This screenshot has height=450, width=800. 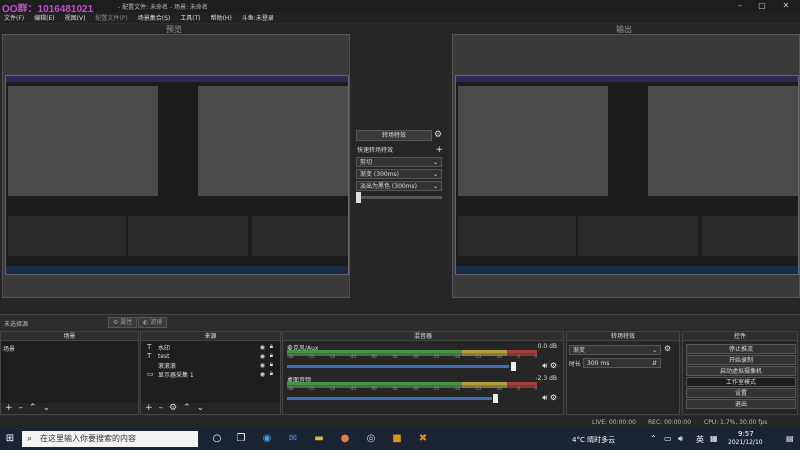 What do you see at coordinates (741, 404) in the screenshot?
I see `exit-button: 退出` at bounding box center [741, 404].